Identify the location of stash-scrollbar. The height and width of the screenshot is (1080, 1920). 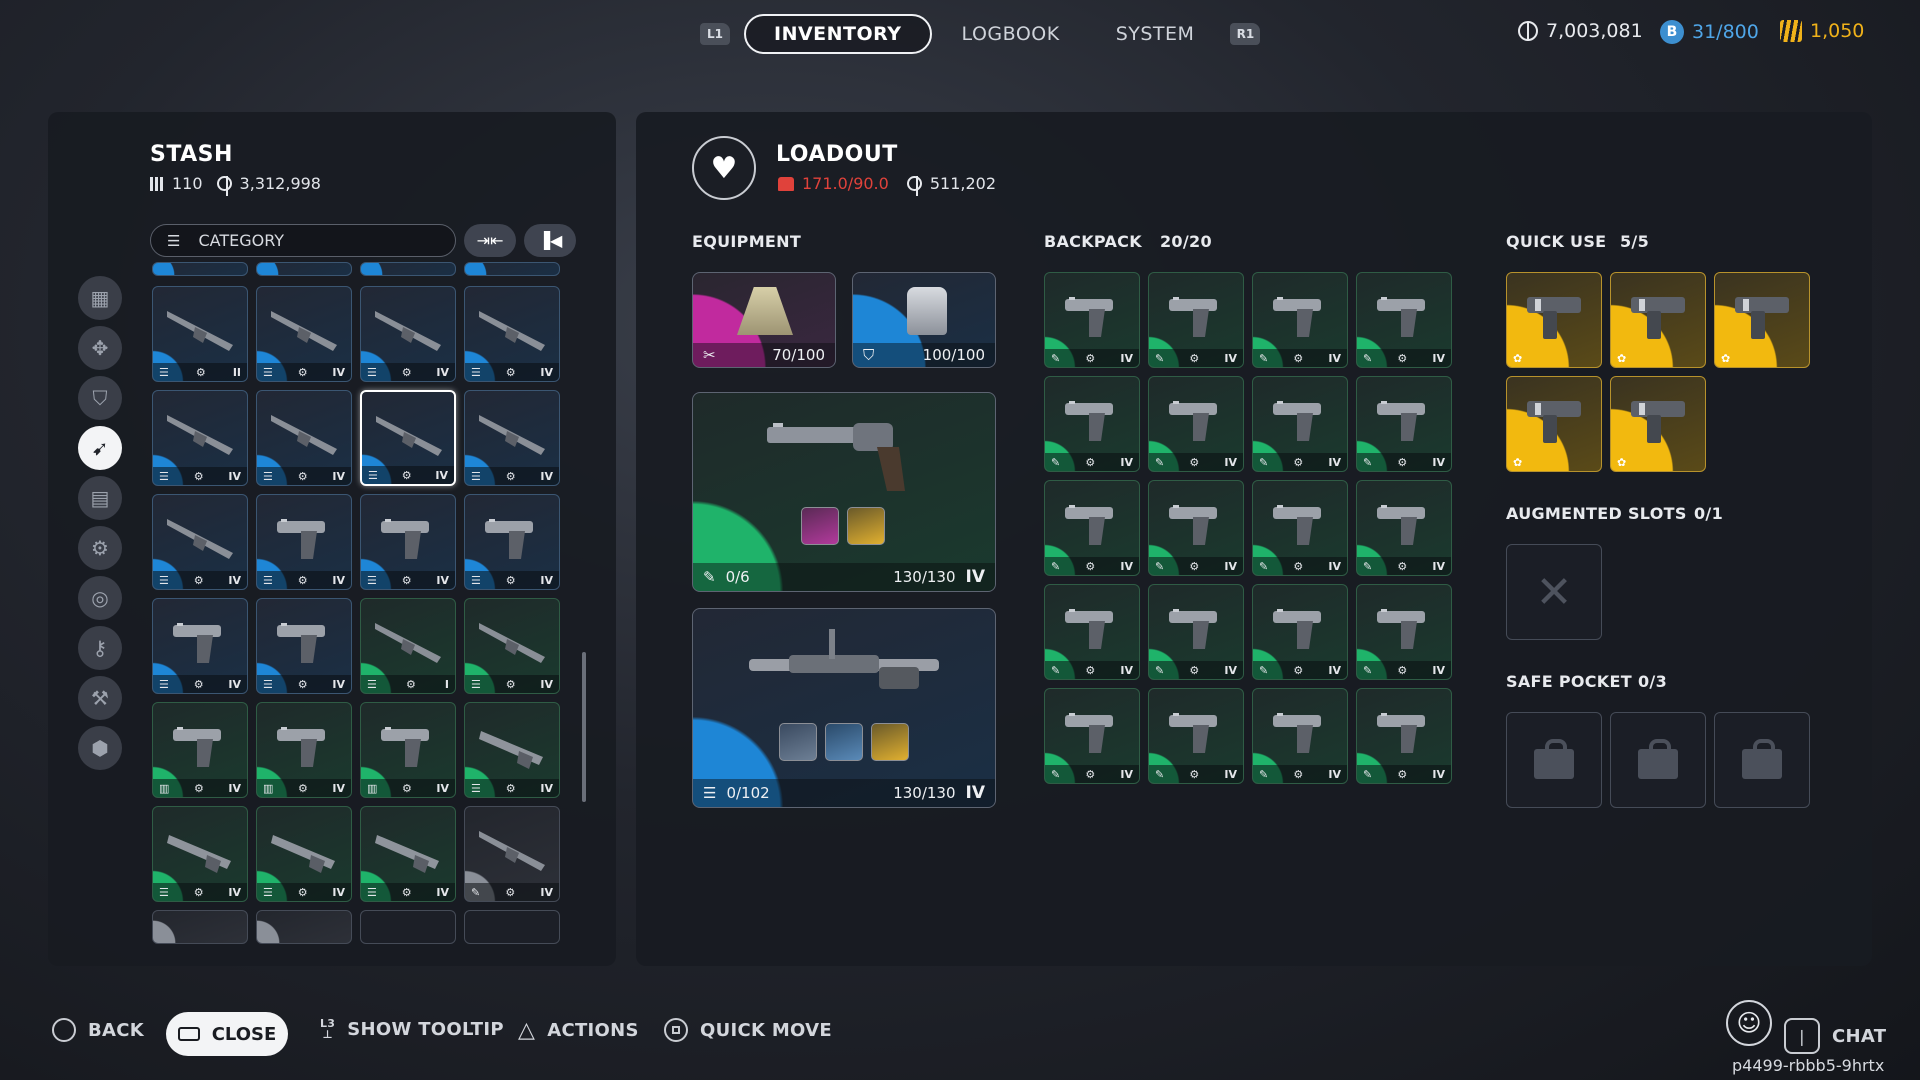
(584, 727).